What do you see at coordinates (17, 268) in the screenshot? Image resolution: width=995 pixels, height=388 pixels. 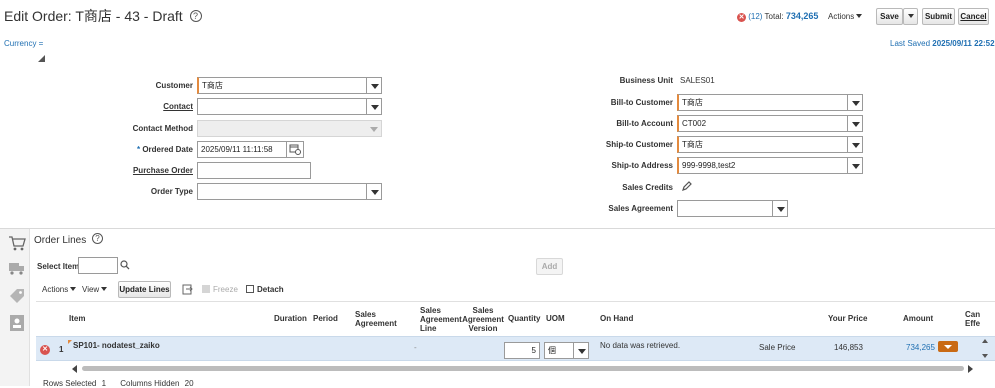 I see `truck-icon` at bounding box center [17, 268].